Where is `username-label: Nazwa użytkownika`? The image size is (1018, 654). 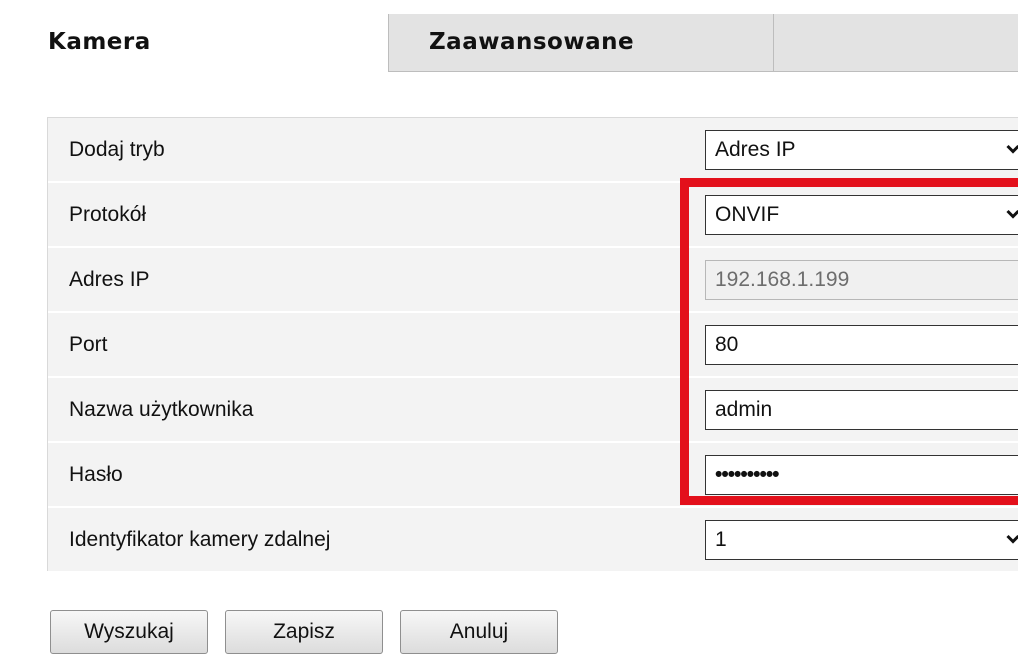 username-label: Nazwa użytkownika is located at coordinates (161, 409).